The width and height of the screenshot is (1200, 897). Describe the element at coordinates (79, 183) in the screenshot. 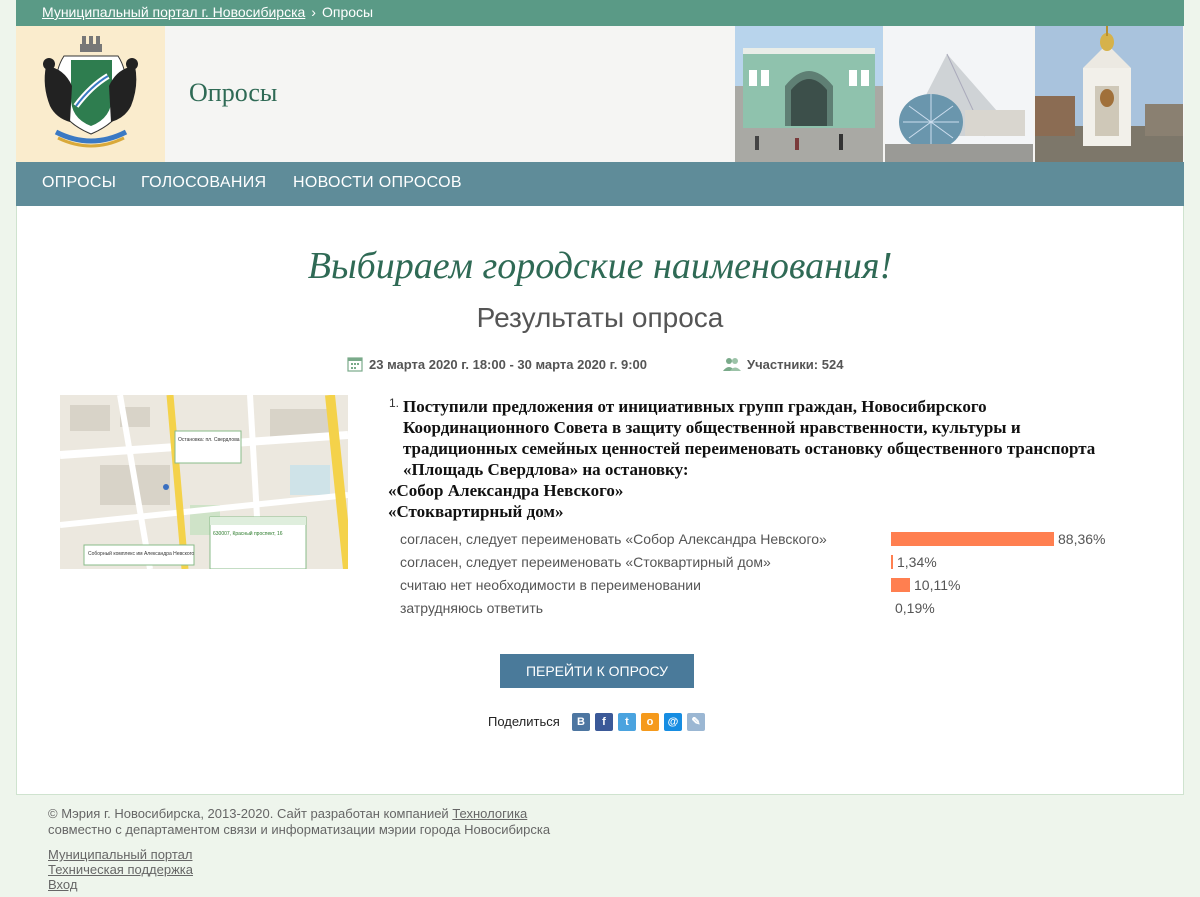

I see `nav-item-polls: ОПРОСЫ` at that location.